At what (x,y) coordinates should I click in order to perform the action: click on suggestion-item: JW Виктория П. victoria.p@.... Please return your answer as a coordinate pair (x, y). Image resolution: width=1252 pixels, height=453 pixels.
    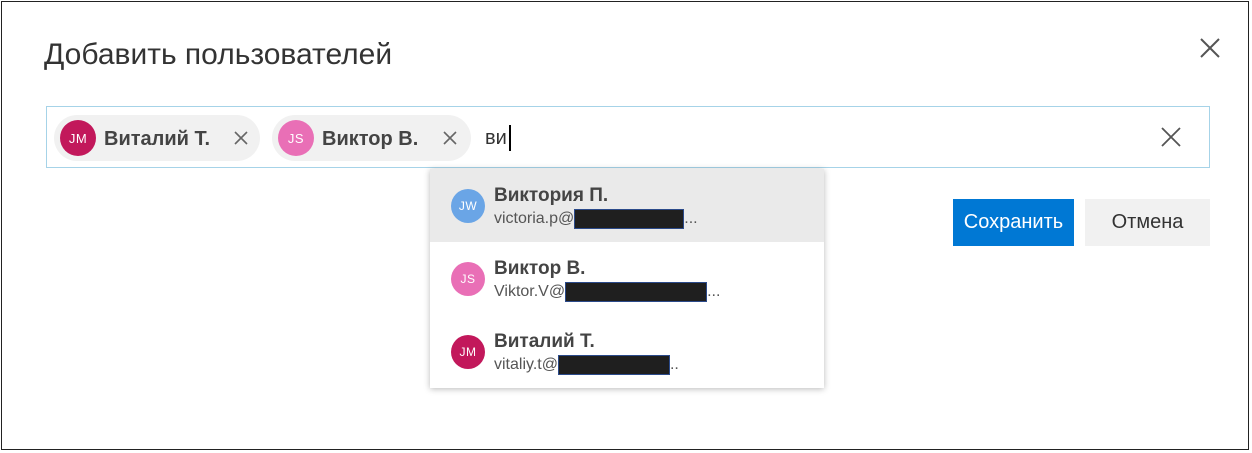
    Looking at the image, I should click on (627, 205).